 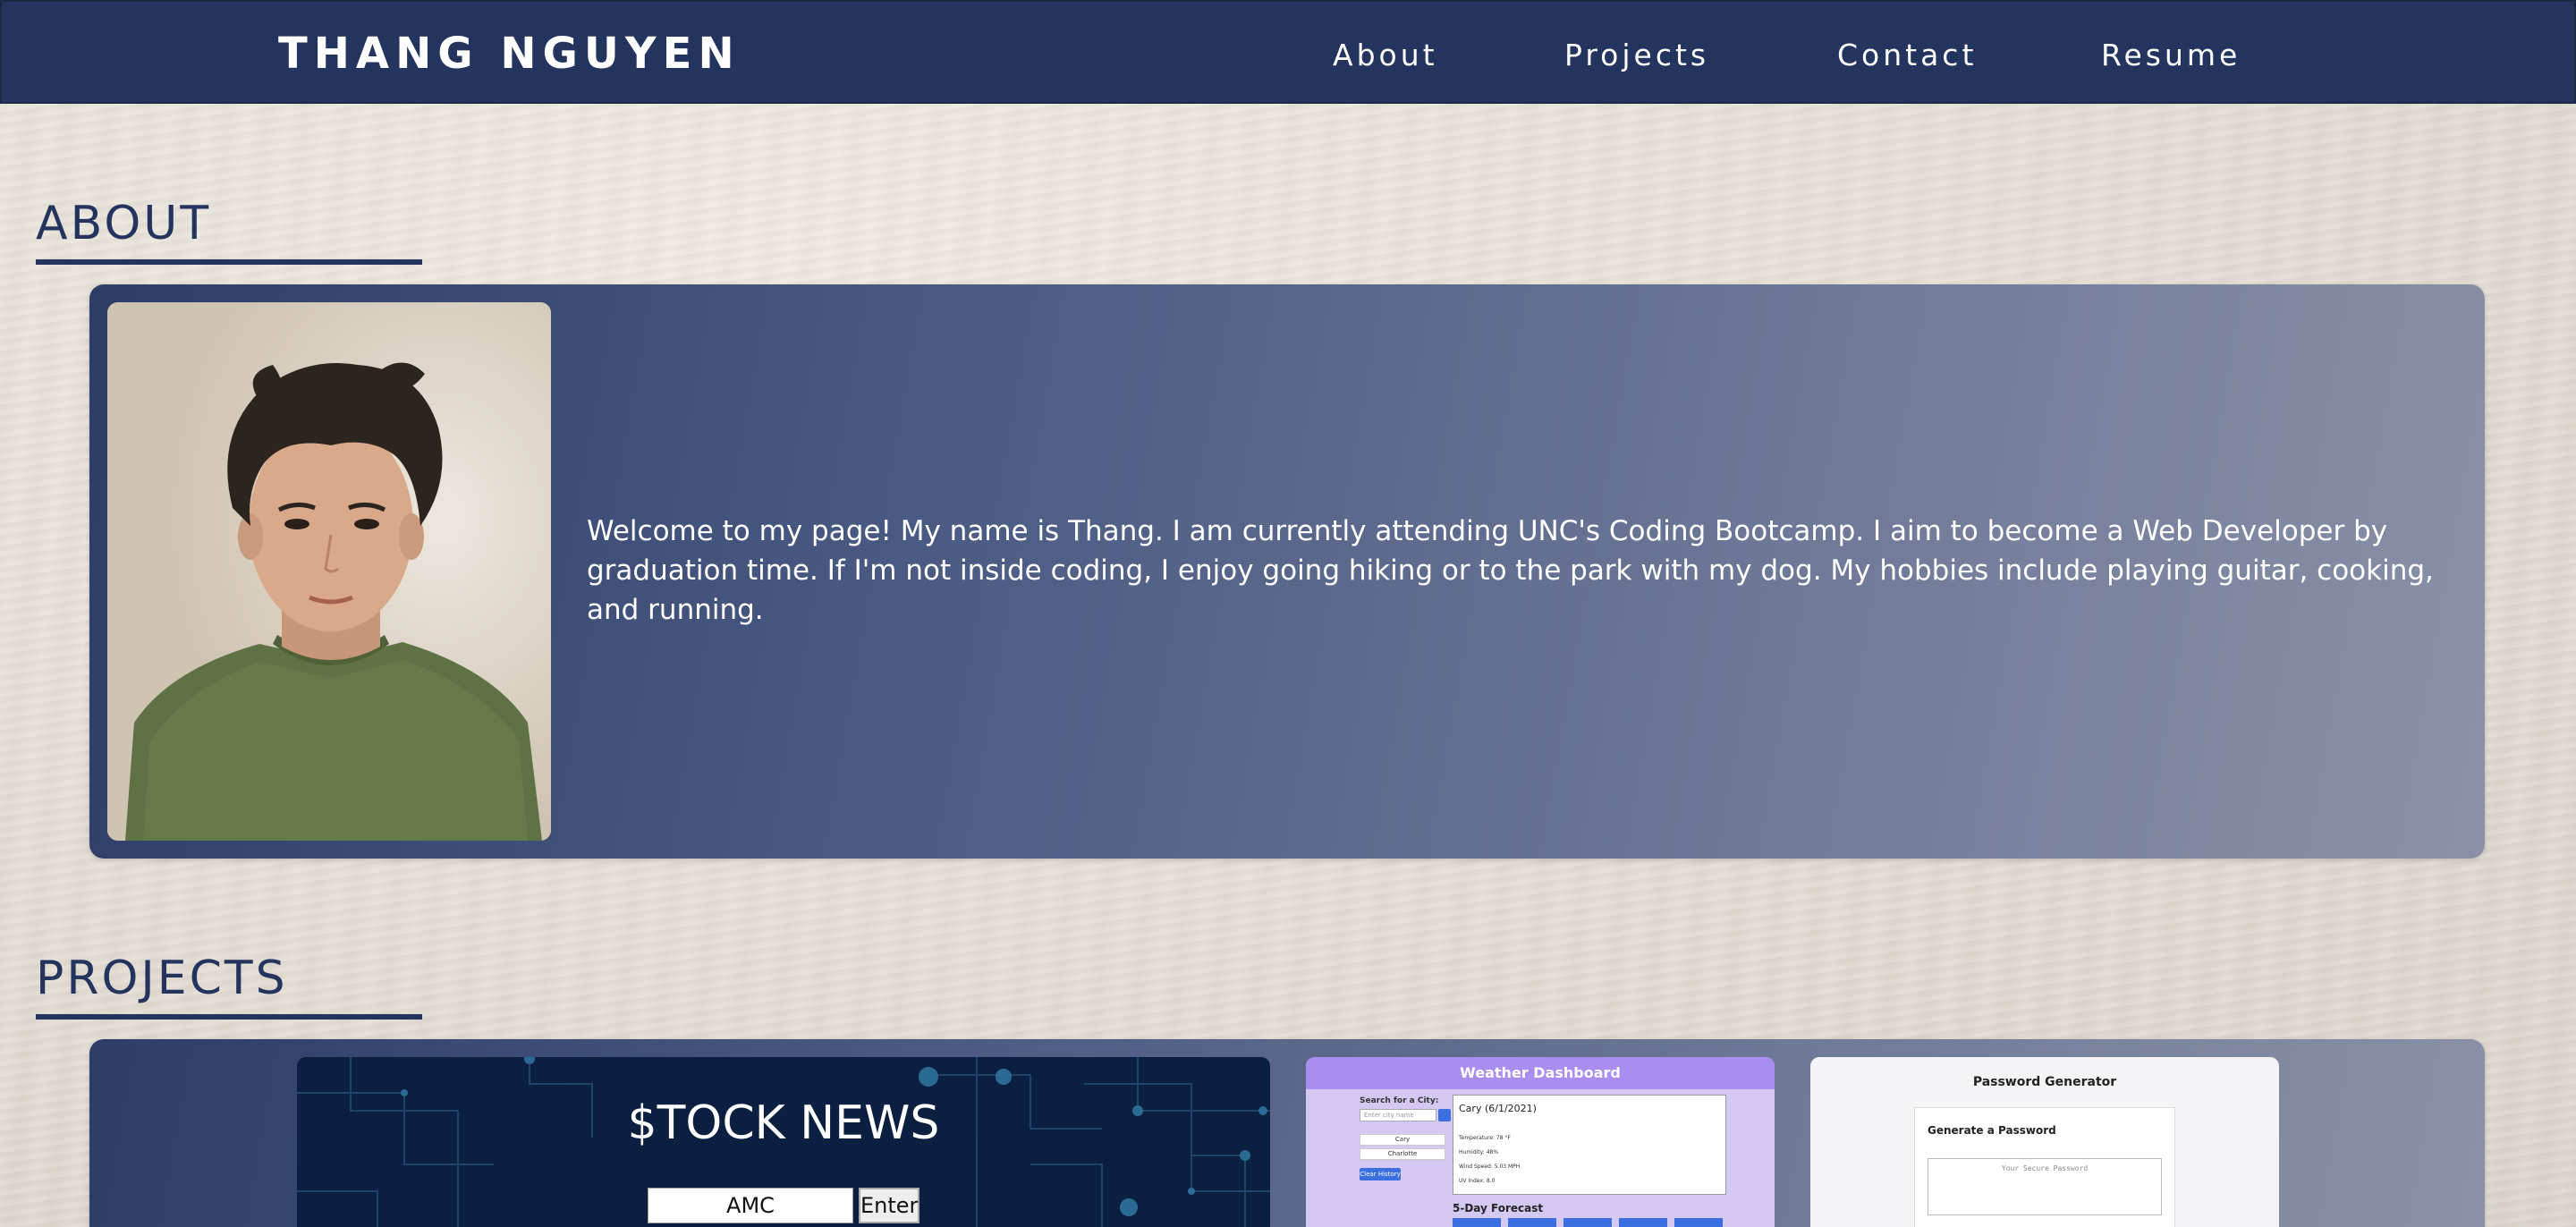 What do you see at coordinates (889, 1205) in the screenshot?
I see `stock-enter-button: Enter` at bounding box center [889, 1205].